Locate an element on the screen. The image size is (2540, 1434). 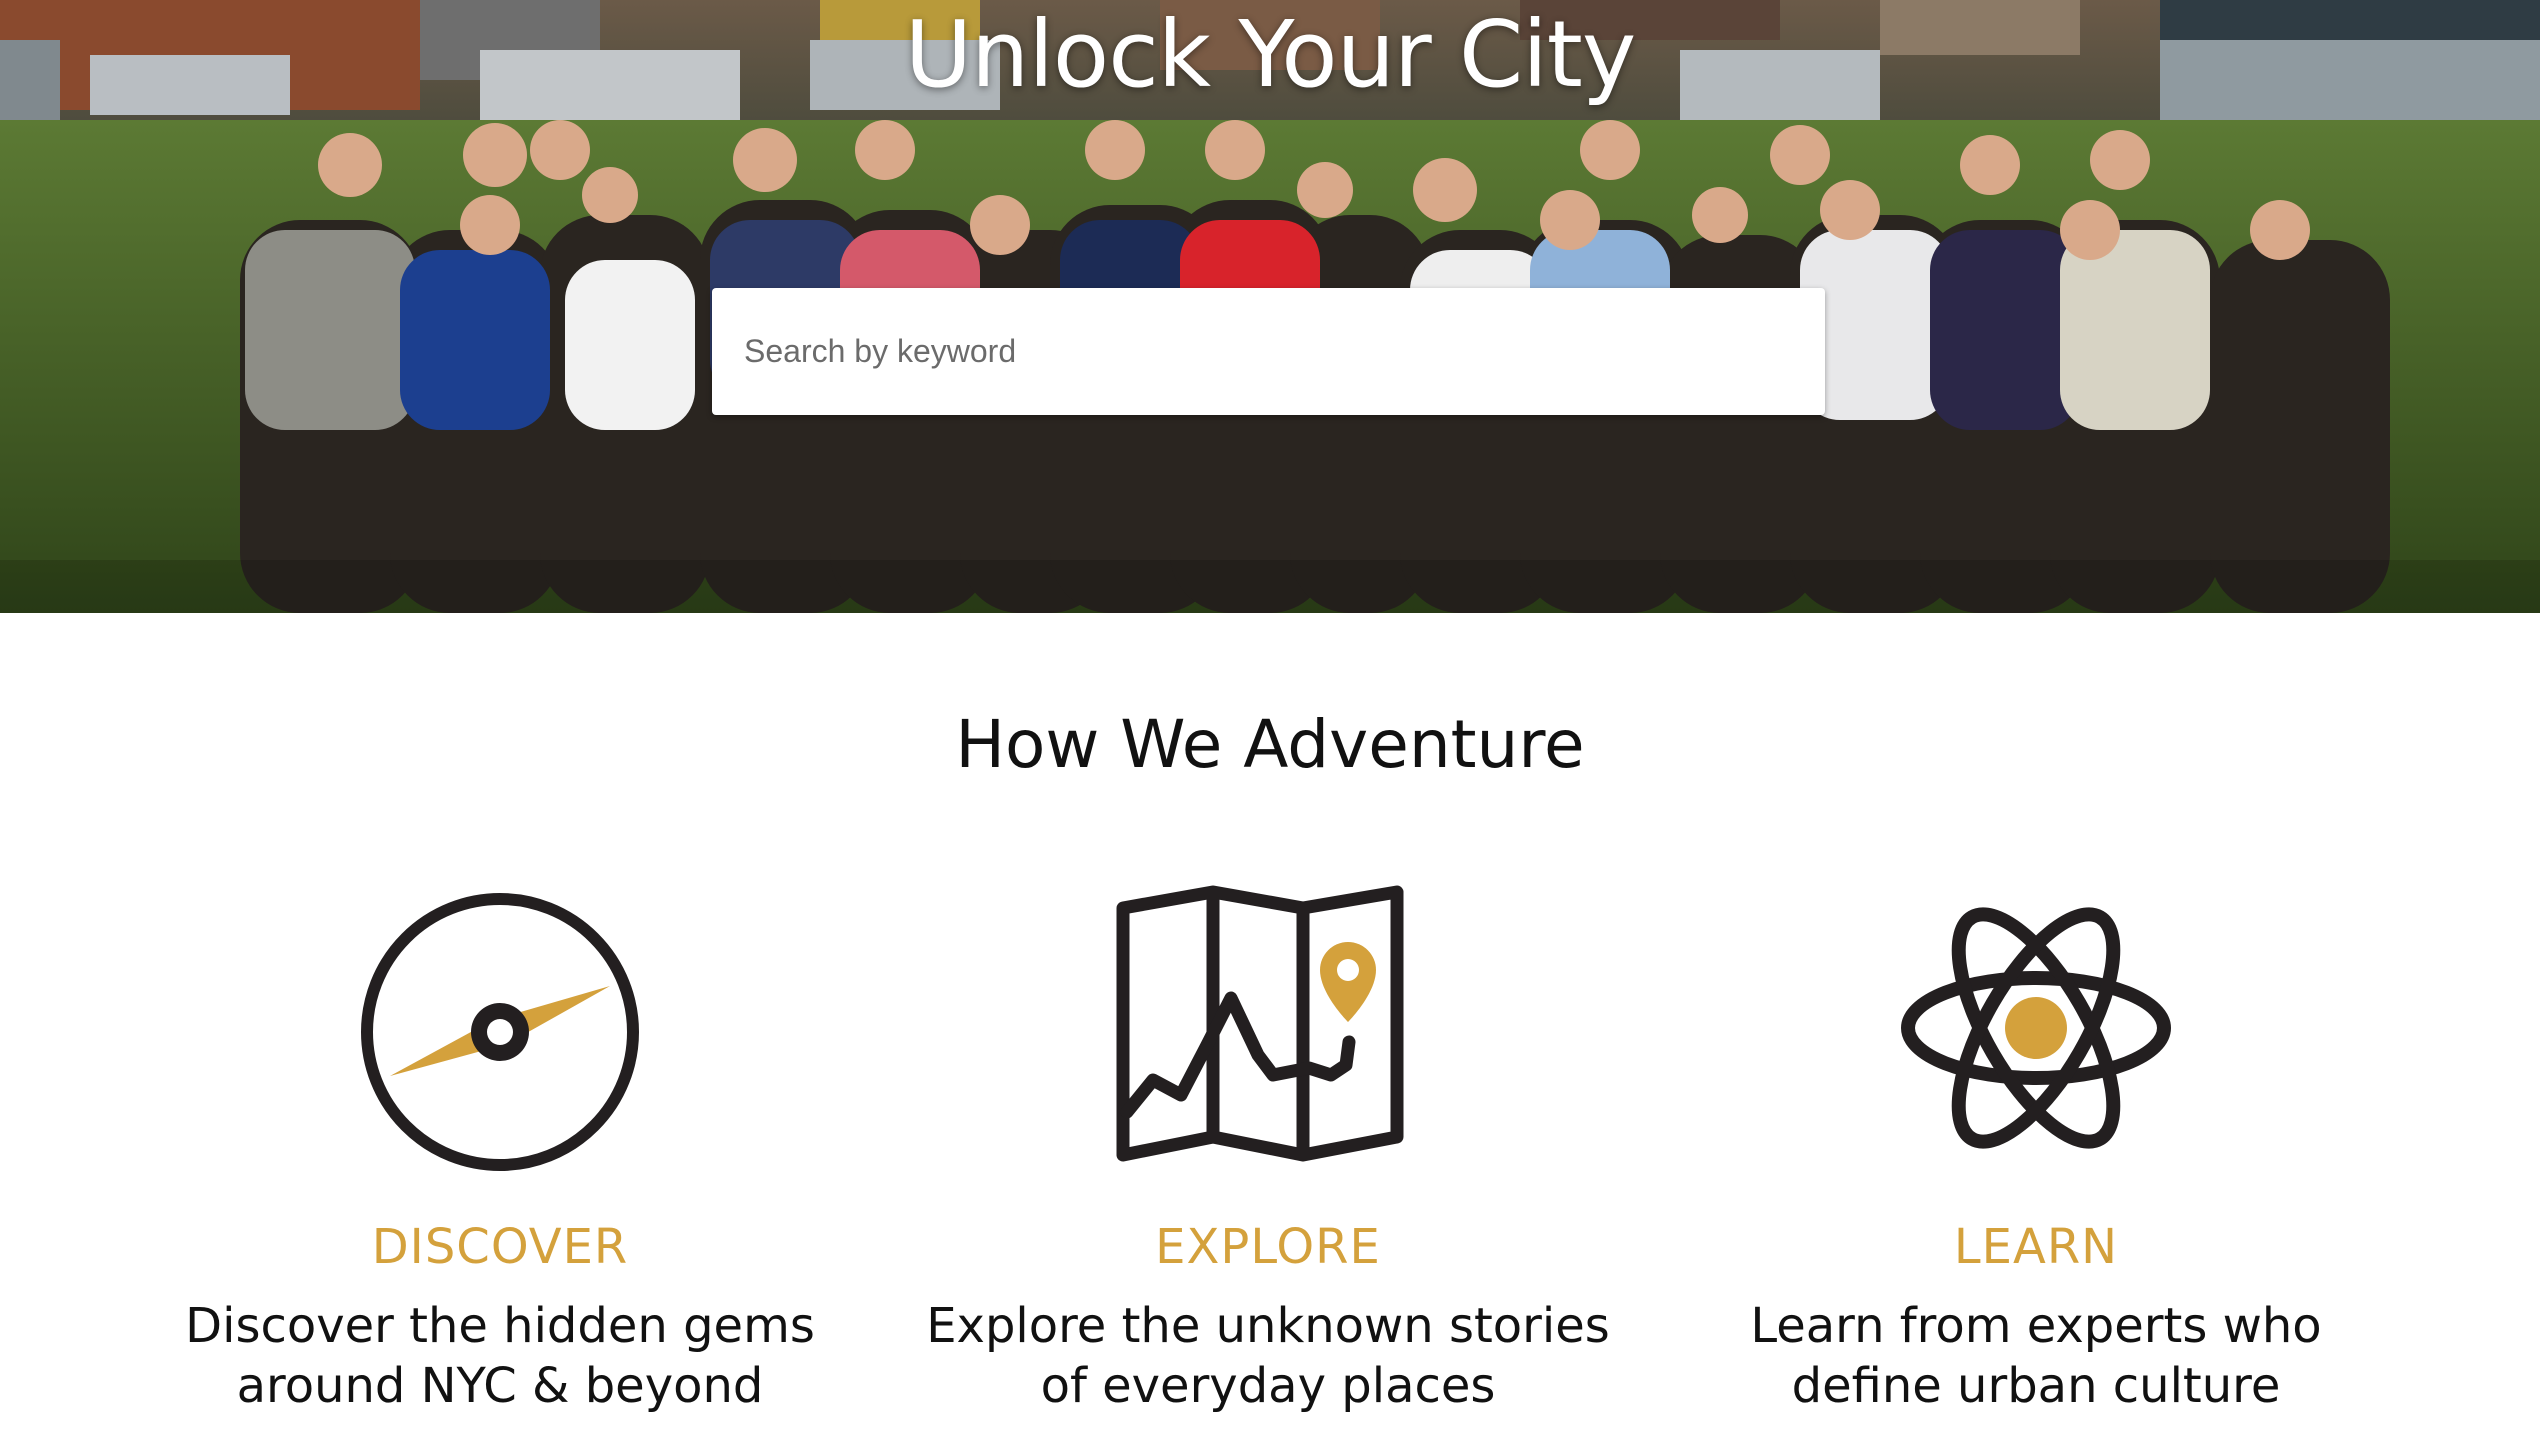
feature-description-line: around NYC & beyond is located at coordinates (500, 1386).